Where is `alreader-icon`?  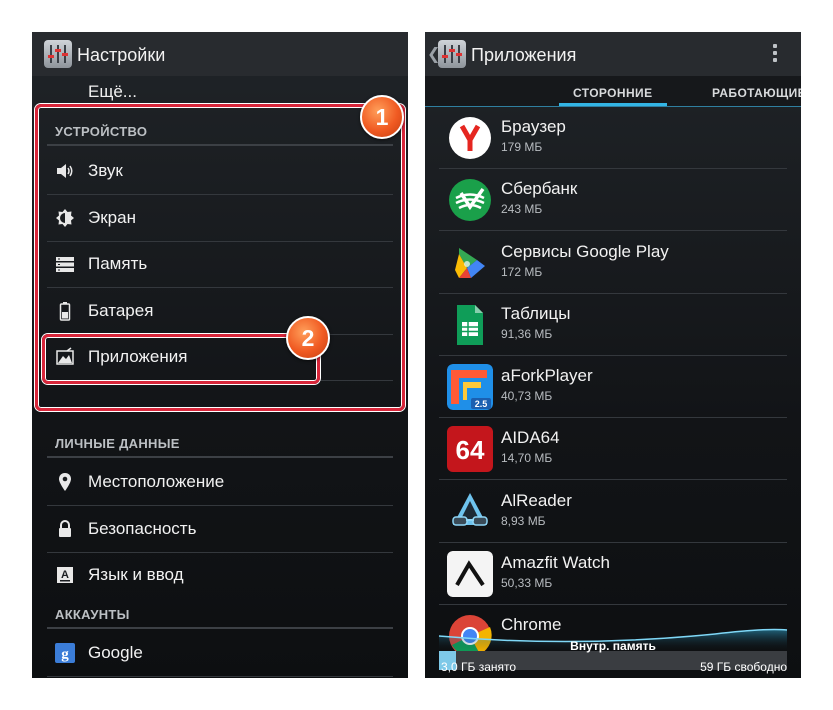 alreader-icon is located at coordinates (470, 509).